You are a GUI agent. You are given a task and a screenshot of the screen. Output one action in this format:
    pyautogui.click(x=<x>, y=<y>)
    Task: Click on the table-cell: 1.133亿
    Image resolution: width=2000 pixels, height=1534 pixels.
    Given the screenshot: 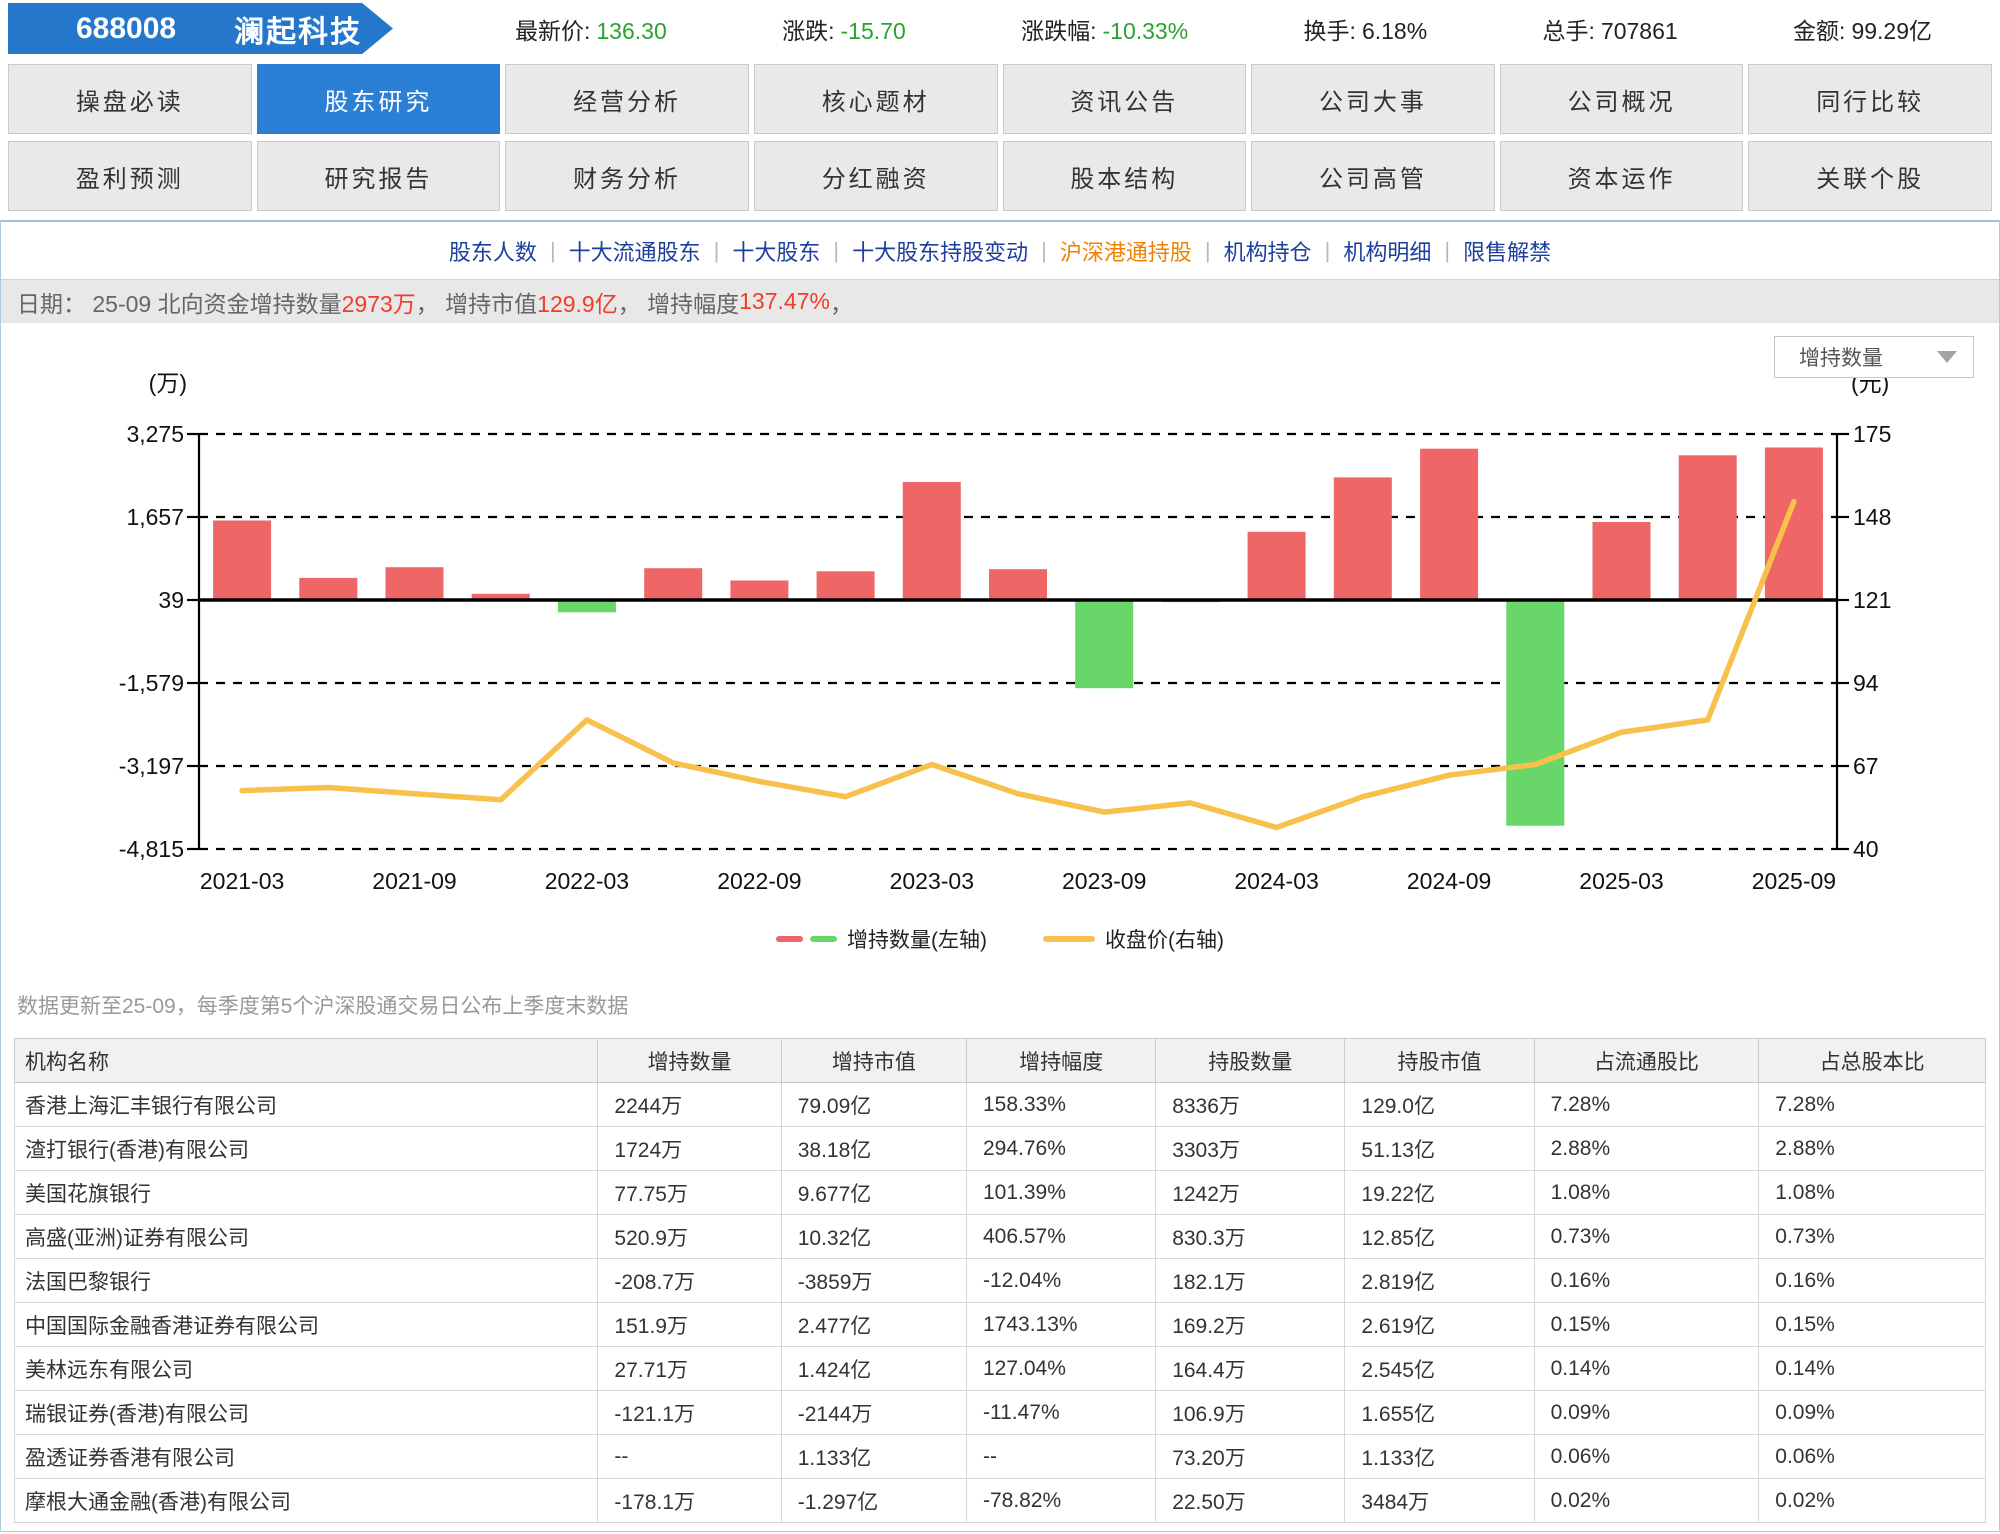 What is the action you would take?
    pyautogui.click(x=1439, y=1456)
    